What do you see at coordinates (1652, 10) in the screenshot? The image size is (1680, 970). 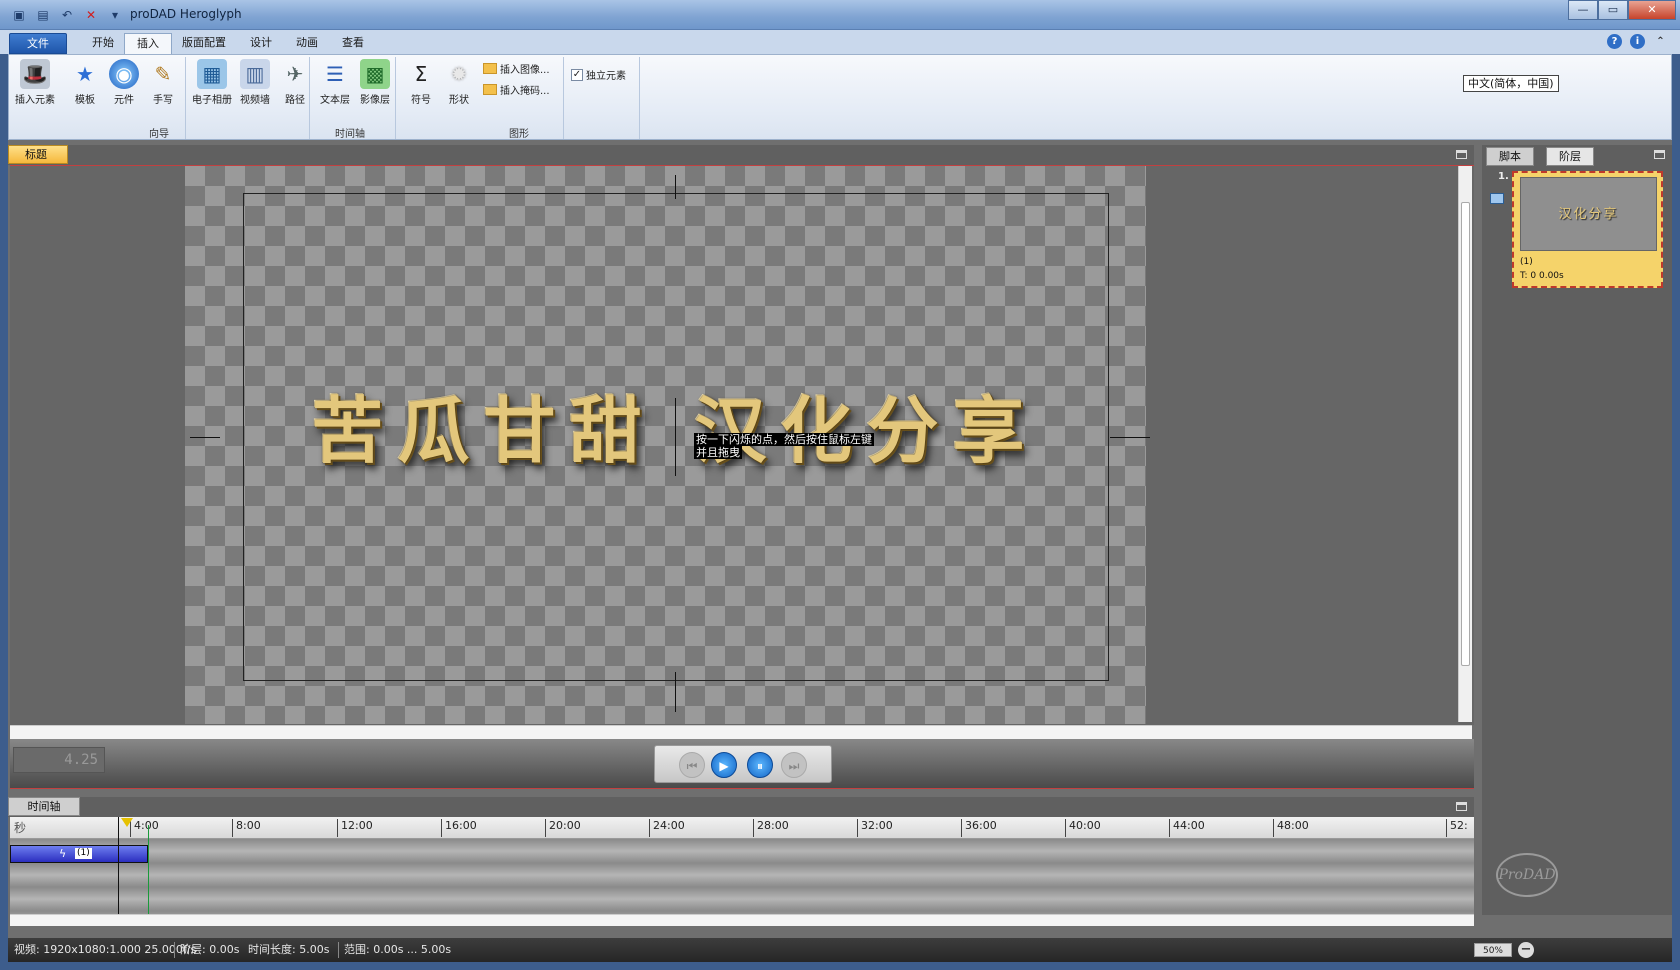 I see `close-button: ✕` at bounding box center [1652, 10].